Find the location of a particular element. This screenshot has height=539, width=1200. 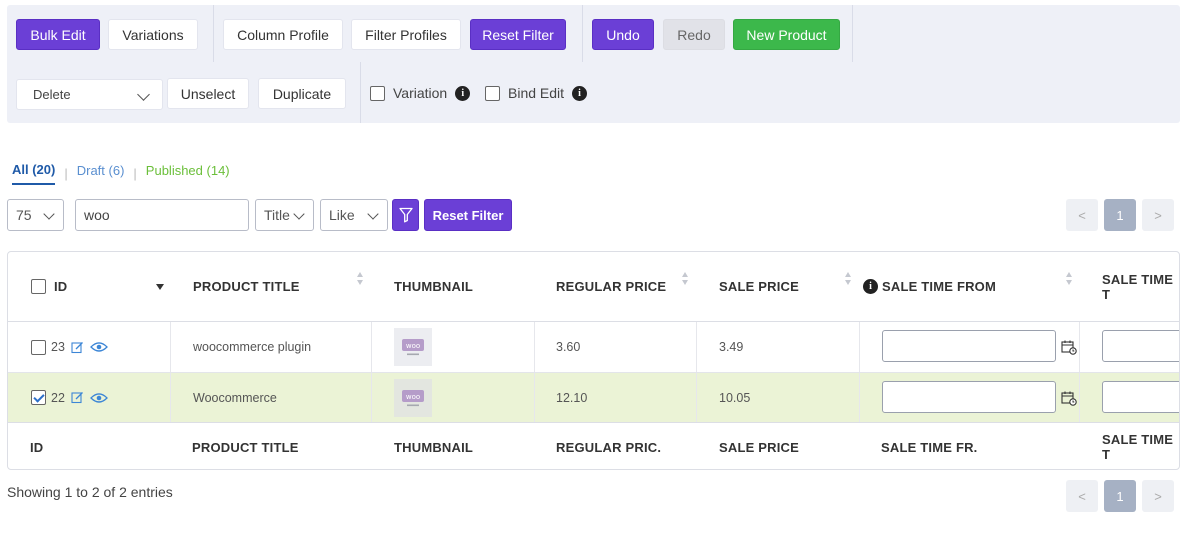

header-regular-price: REGULAR PRICE is located at coordinates (611, 286).